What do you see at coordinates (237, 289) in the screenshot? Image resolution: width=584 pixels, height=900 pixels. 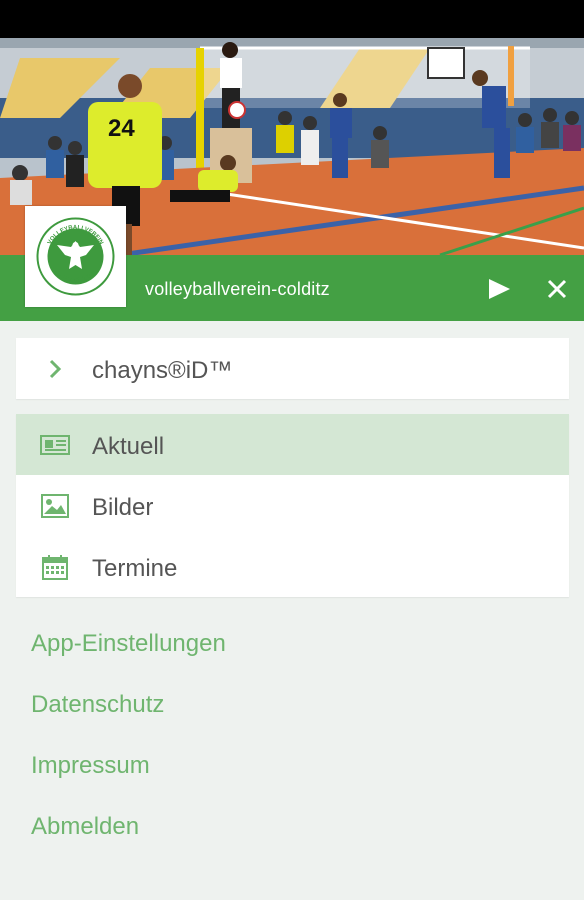 I see `site-title: volleyballverein-colditz` at bounding box center [237, 289].